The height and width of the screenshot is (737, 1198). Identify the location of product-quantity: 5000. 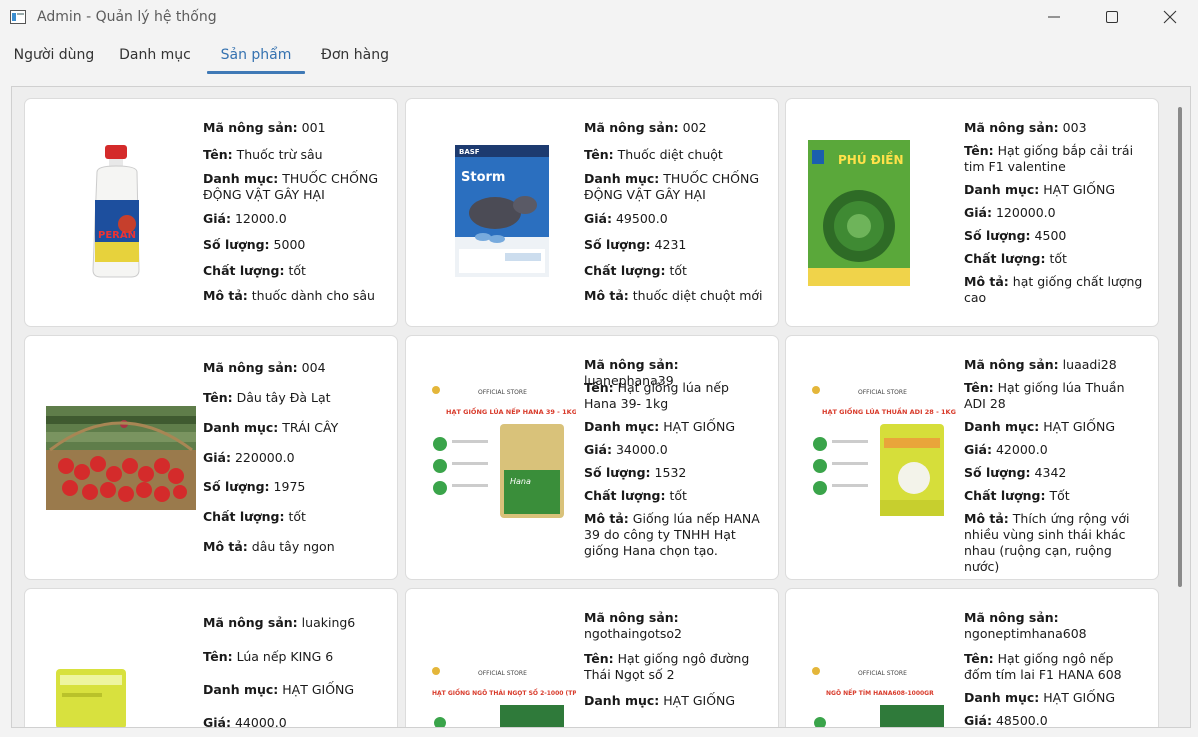
(289, 244).